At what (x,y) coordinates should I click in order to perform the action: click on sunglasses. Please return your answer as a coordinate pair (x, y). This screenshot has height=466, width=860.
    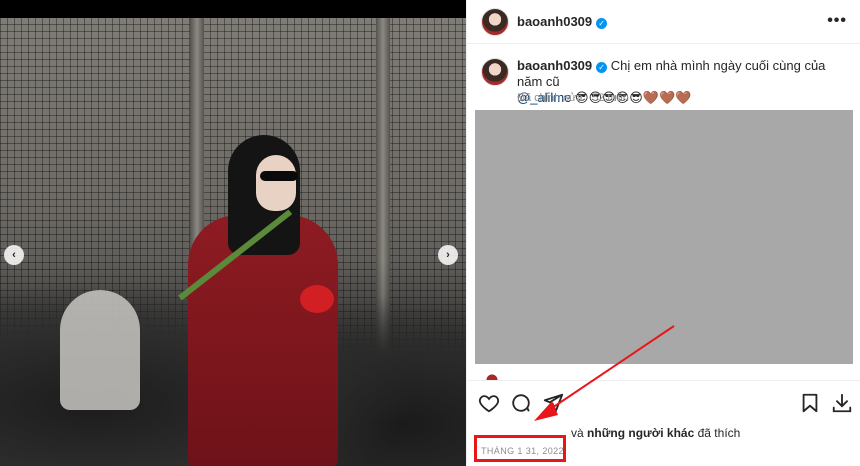
    Looking at the image, I should click on (279, 176).